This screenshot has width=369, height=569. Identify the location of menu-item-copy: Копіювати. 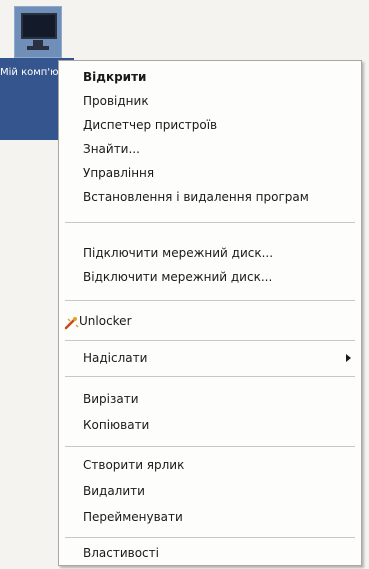
(210, 425).